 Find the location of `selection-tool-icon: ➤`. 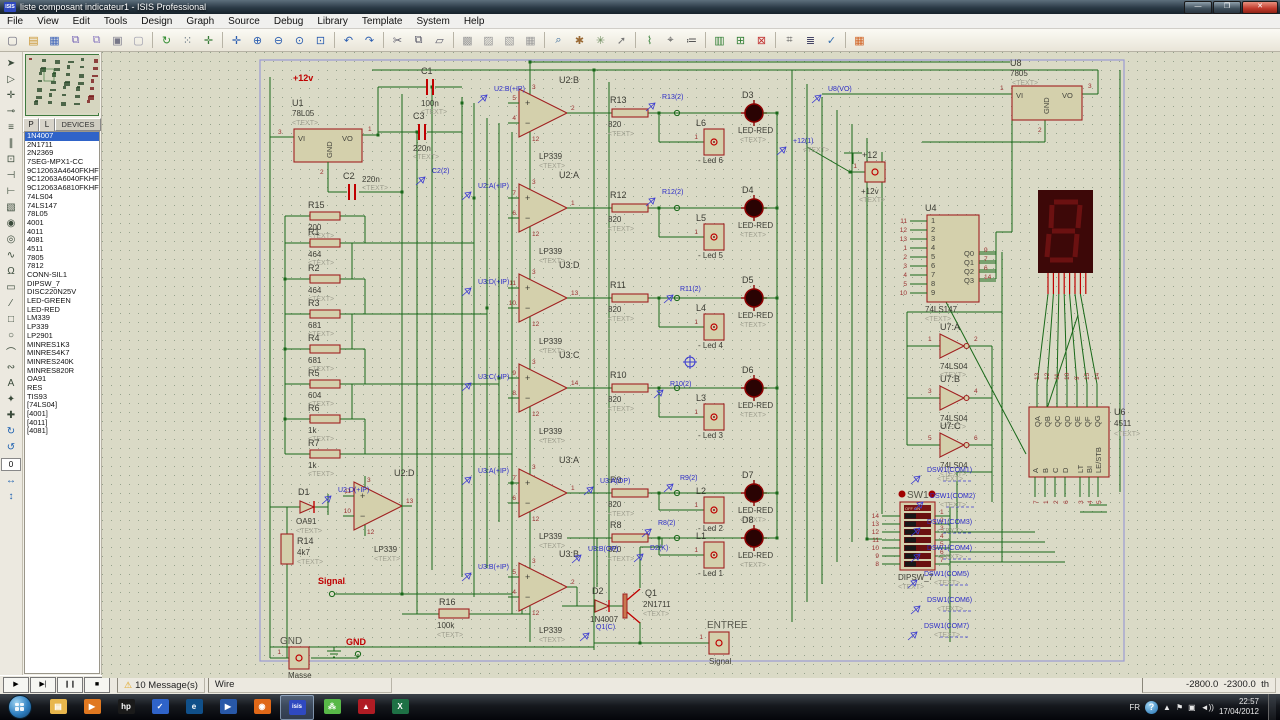

selection-tool-icon: ➤ is located at coordinates (11, 63).